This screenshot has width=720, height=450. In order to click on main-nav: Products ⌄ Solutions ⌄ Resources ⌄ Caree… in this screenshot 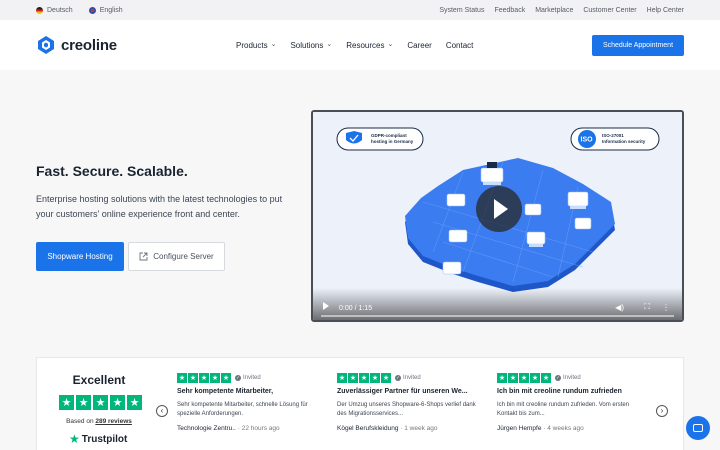, I will do `click(354, 45)`.